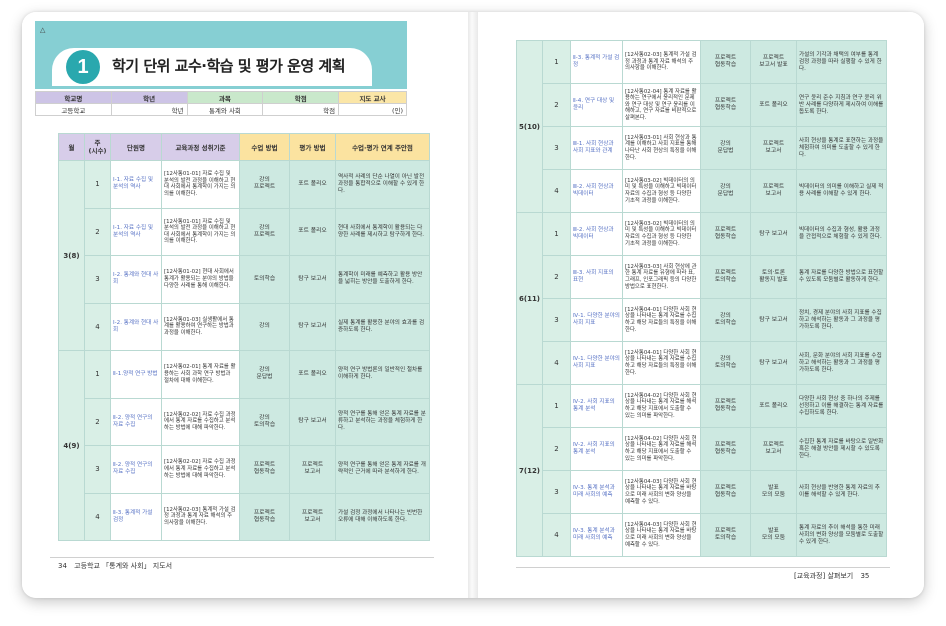 This screenshot has width=946, height=626. What do you see at coordinates (264, 231) in the screenshot?
I see `teaching-method-cell: 강의 프로젝트` at bounding box center [264, 231].